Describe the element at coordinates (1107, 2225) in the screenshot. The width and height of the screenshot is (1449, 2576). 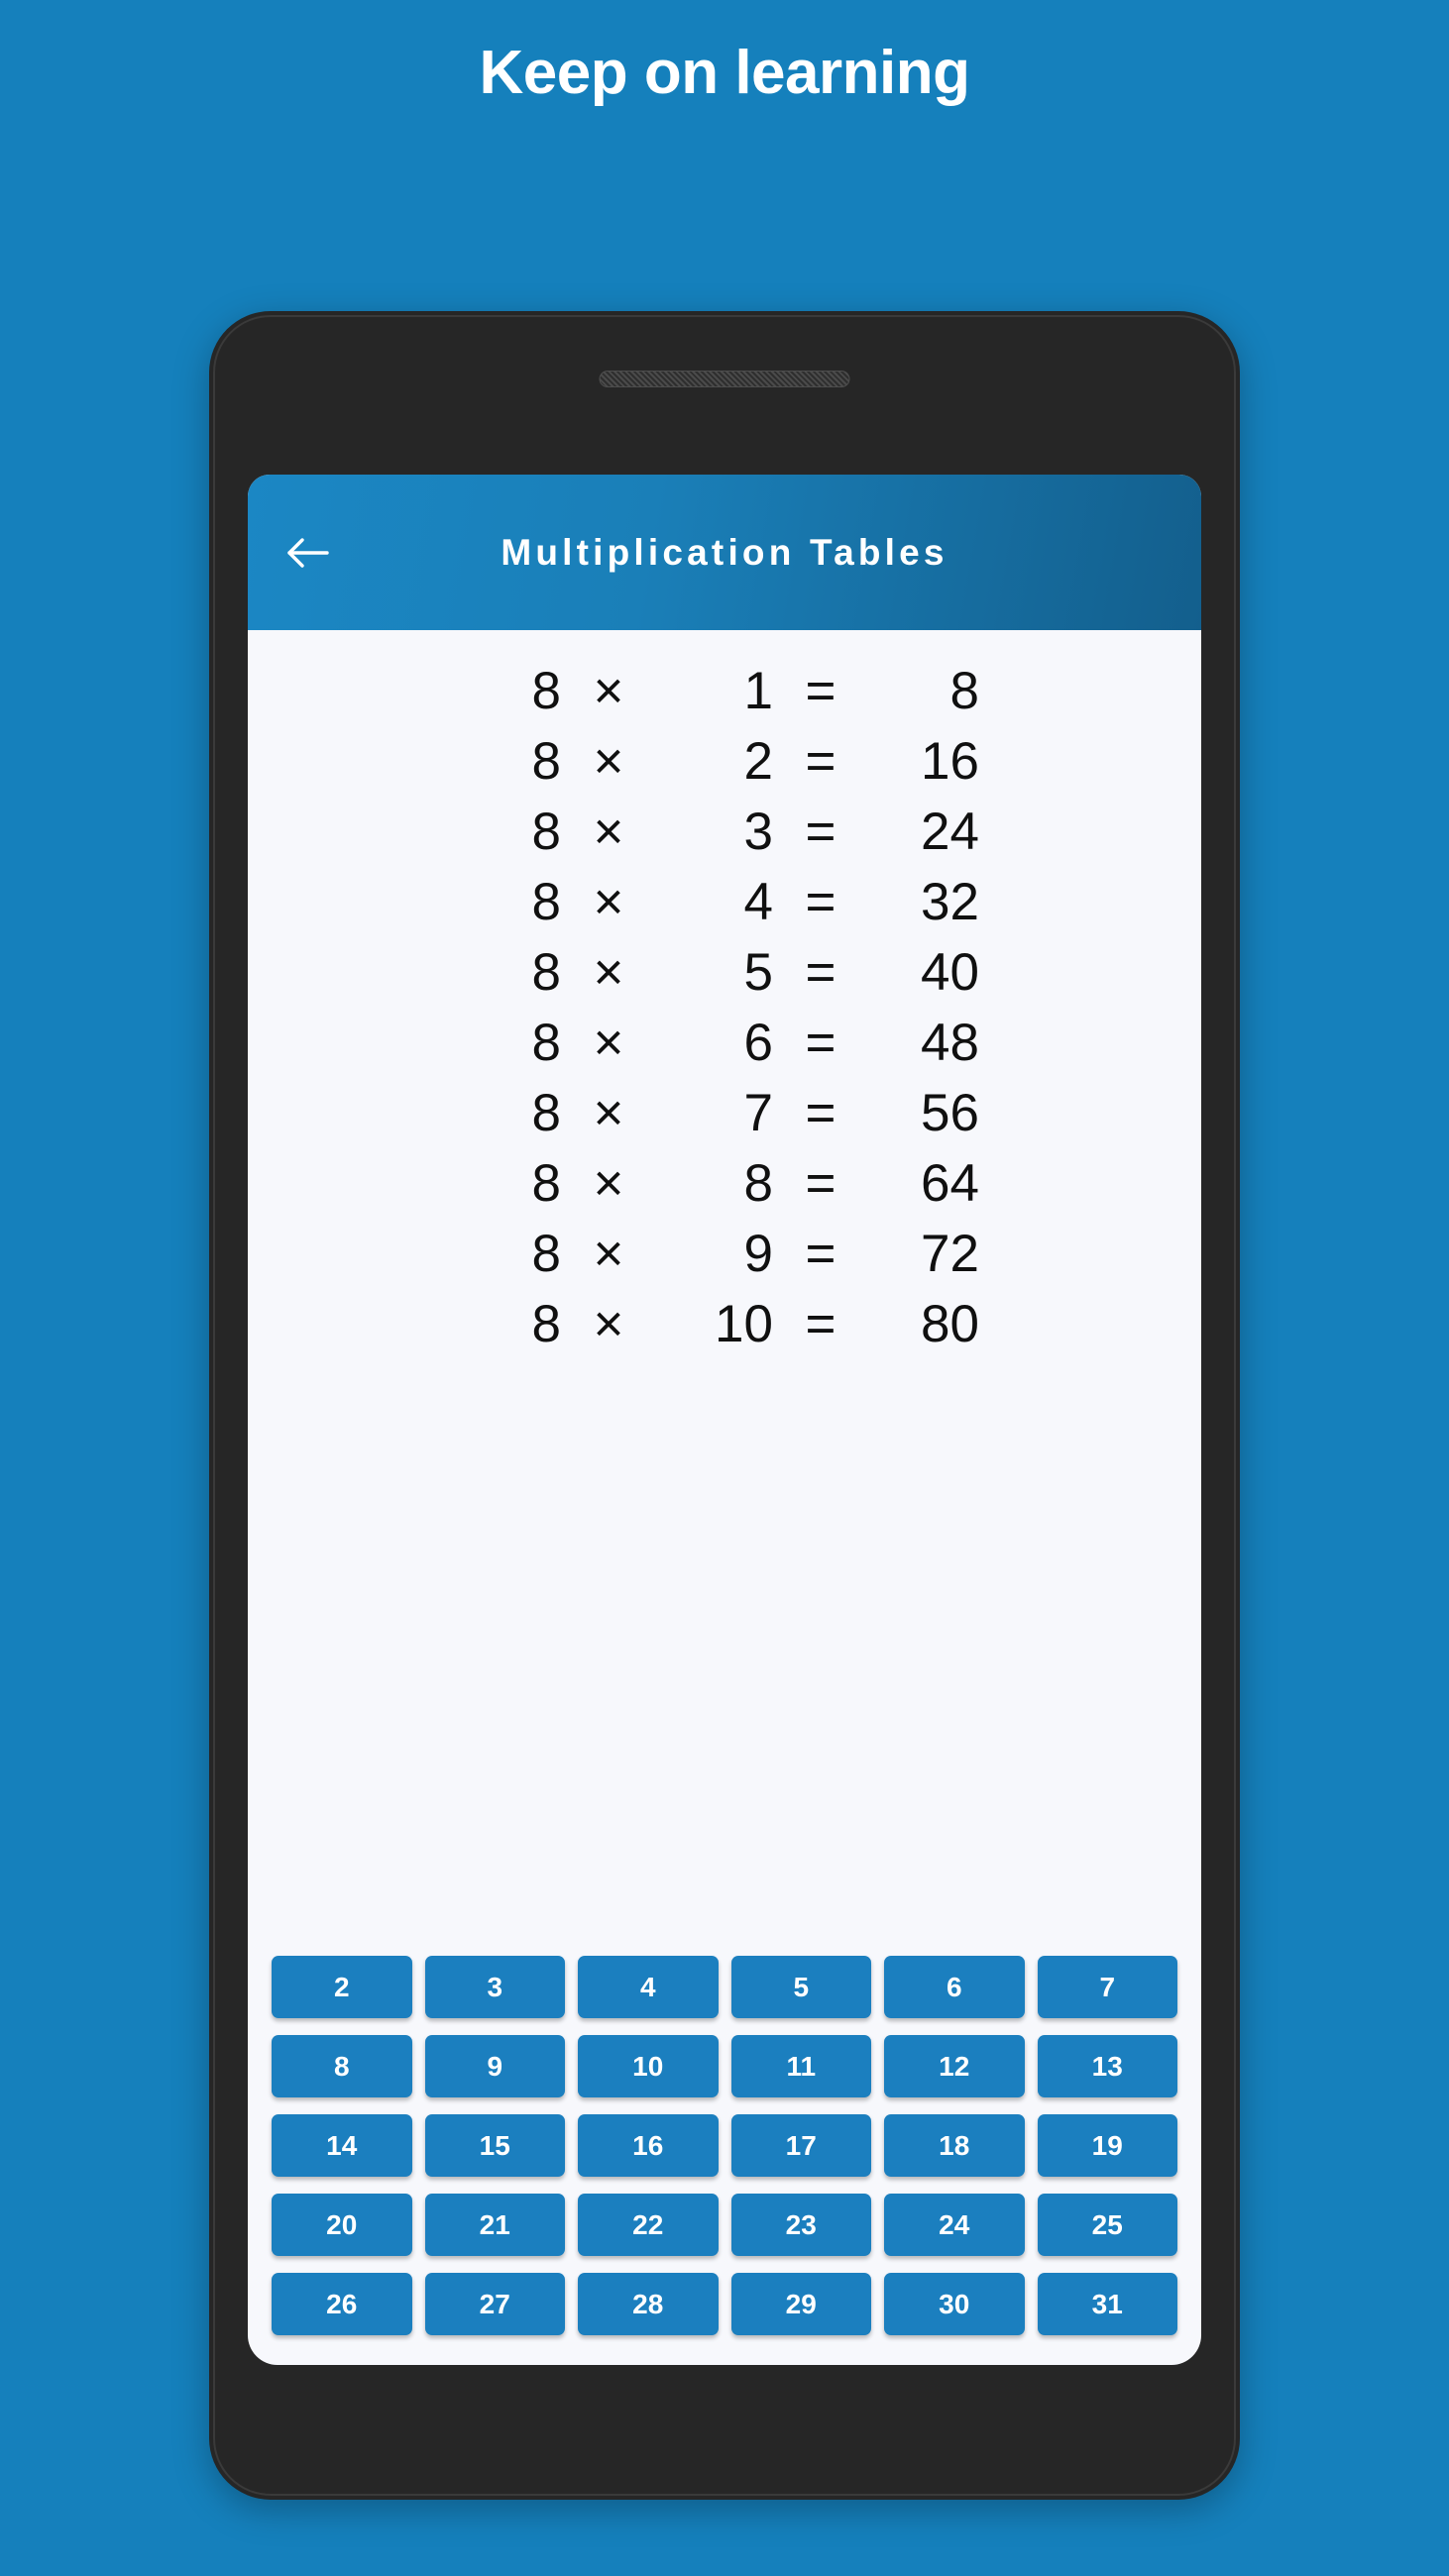
I see `number-button-25: 25` at that location.